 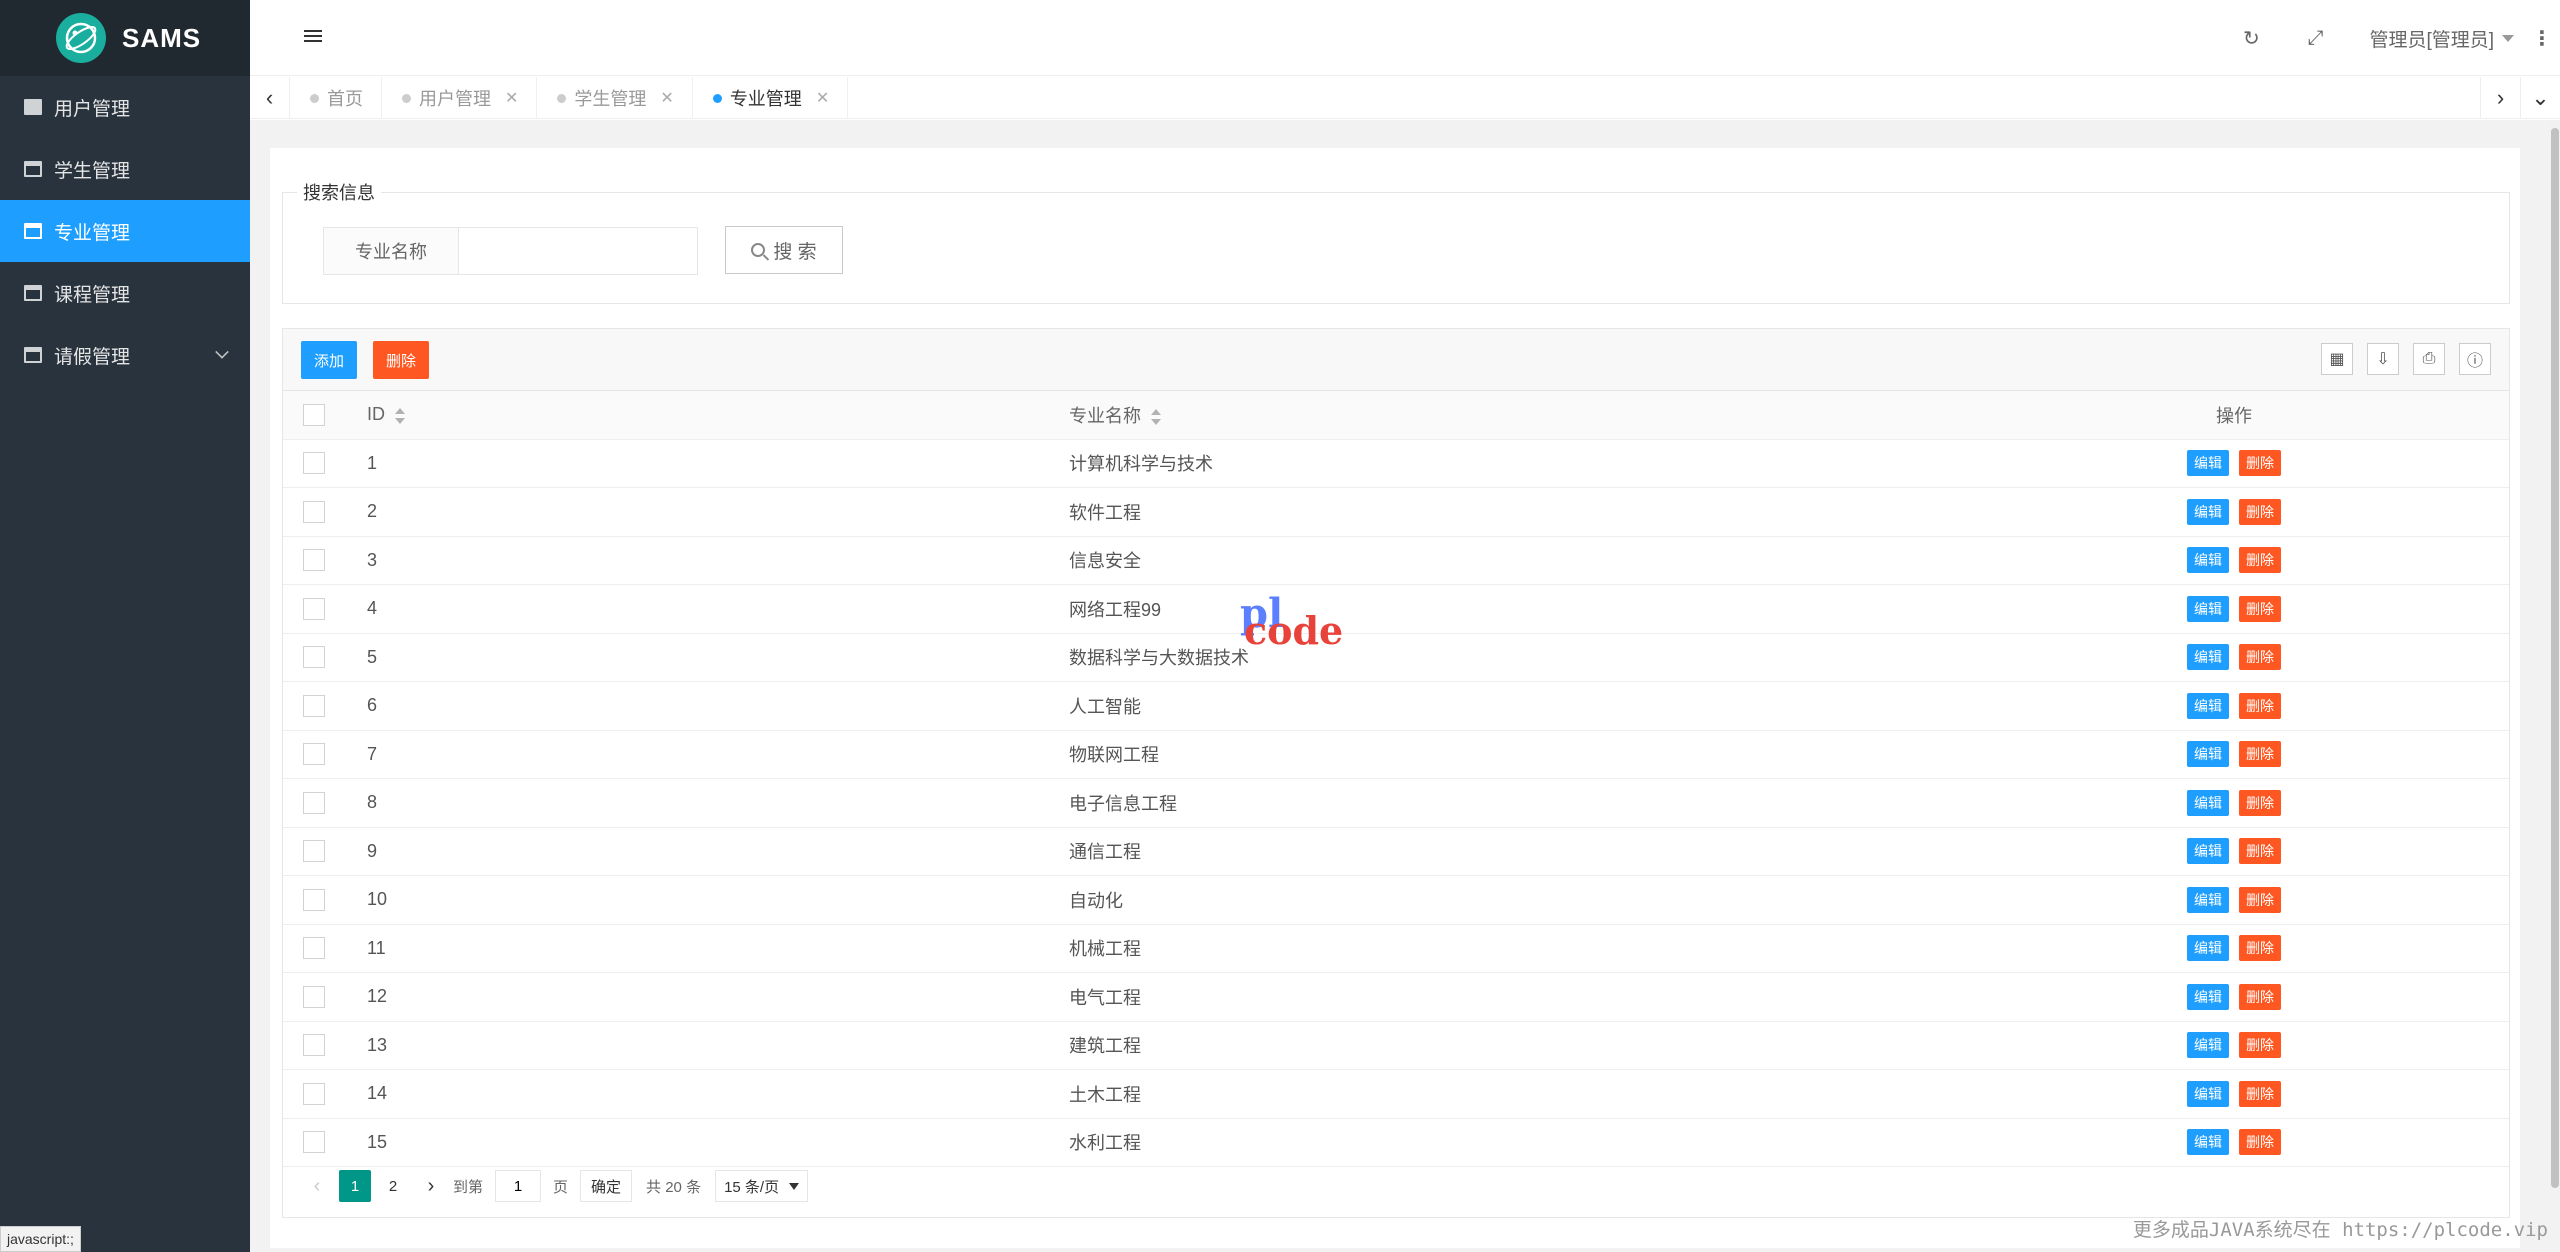 What do you see at coordinates (606, 1186) in the screenshot?
I see `goto-confirm-button: 确定` at bounding box center [606, 1186].